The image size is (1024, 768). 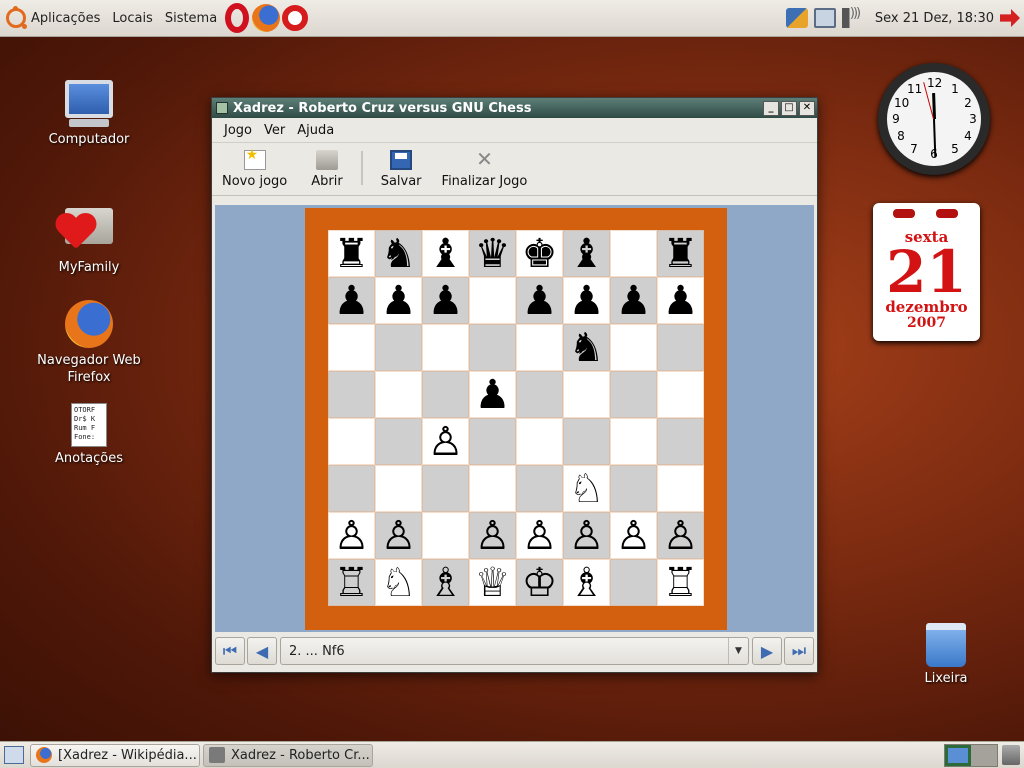 I want to click on board-square: ♘, so click(x=586, y=488).